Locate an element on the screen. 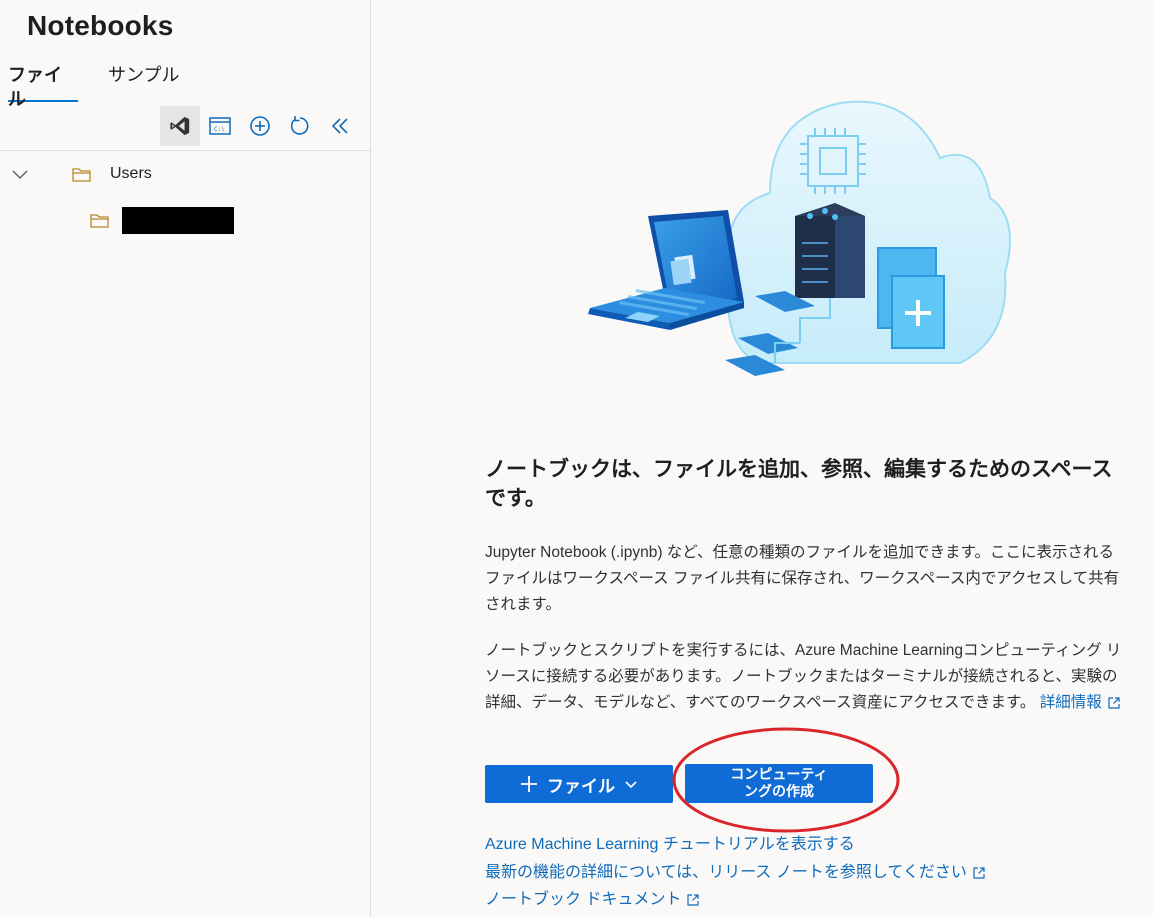 The height and width of the screenshot is (917, 1153). terminal-icon: C:\ is located at coordinates (220, 126).